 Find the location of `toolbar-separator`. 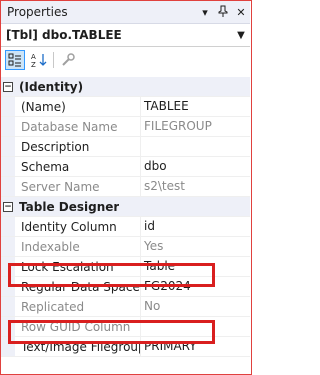

toolbar-separator is located at coordinates (53, 60).